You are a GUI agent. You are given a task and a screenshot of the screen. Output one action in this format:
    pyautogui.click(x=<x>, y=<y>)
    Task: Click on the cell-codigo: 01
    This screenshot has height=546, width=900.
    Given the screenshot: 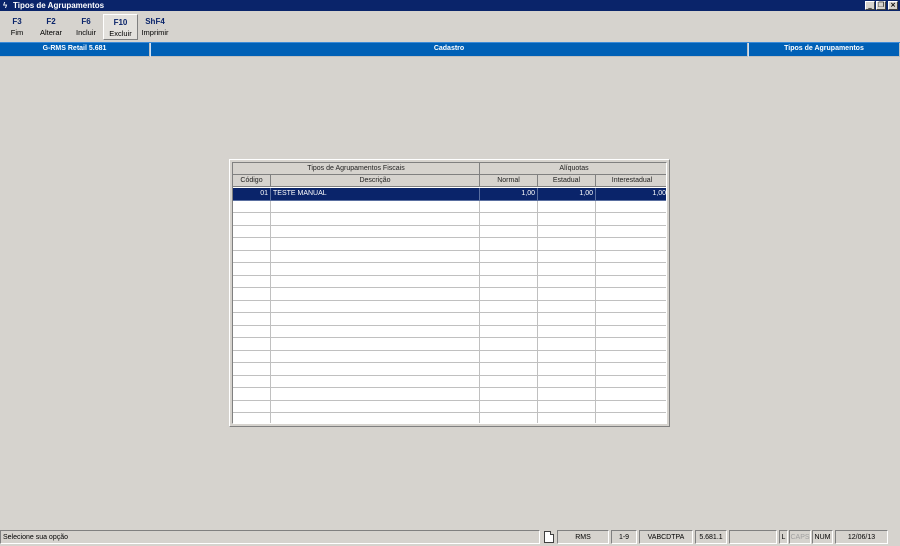 What is the action you would take?
    pyautogui.click(x=252, y=194)
    